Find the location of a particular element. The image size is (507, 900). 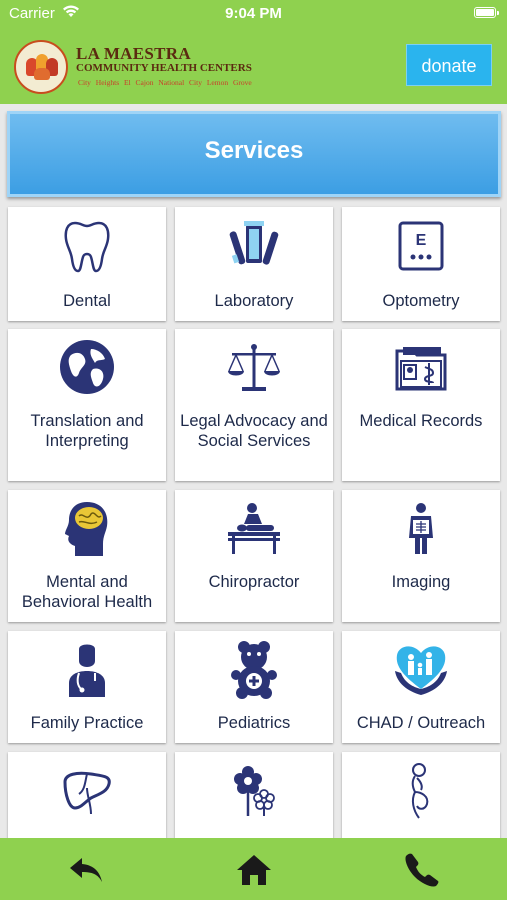

doctor-icon is located at coordinates (87, 669).